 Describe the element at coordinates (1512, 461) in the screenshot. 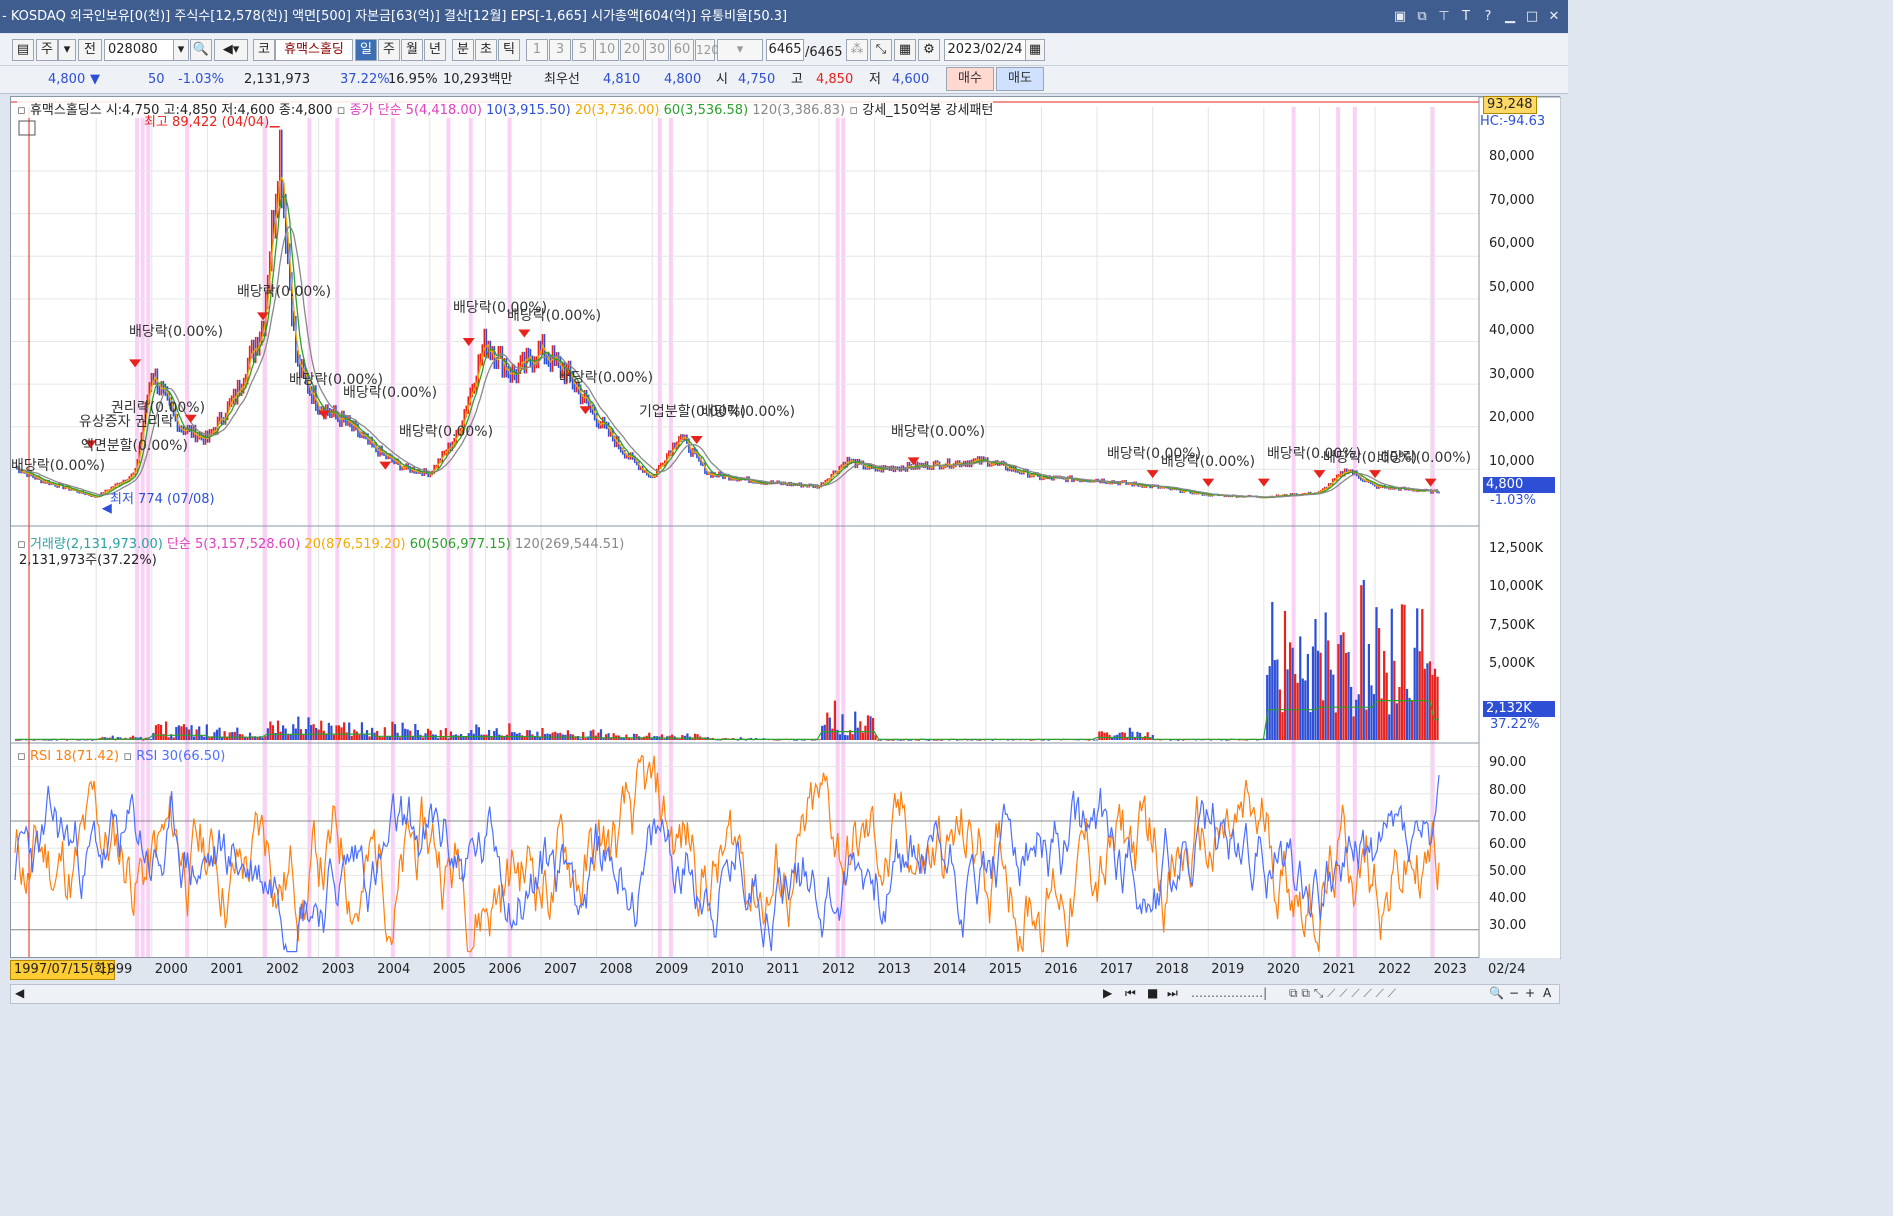

I see `y-tick: 10,000` at that location.